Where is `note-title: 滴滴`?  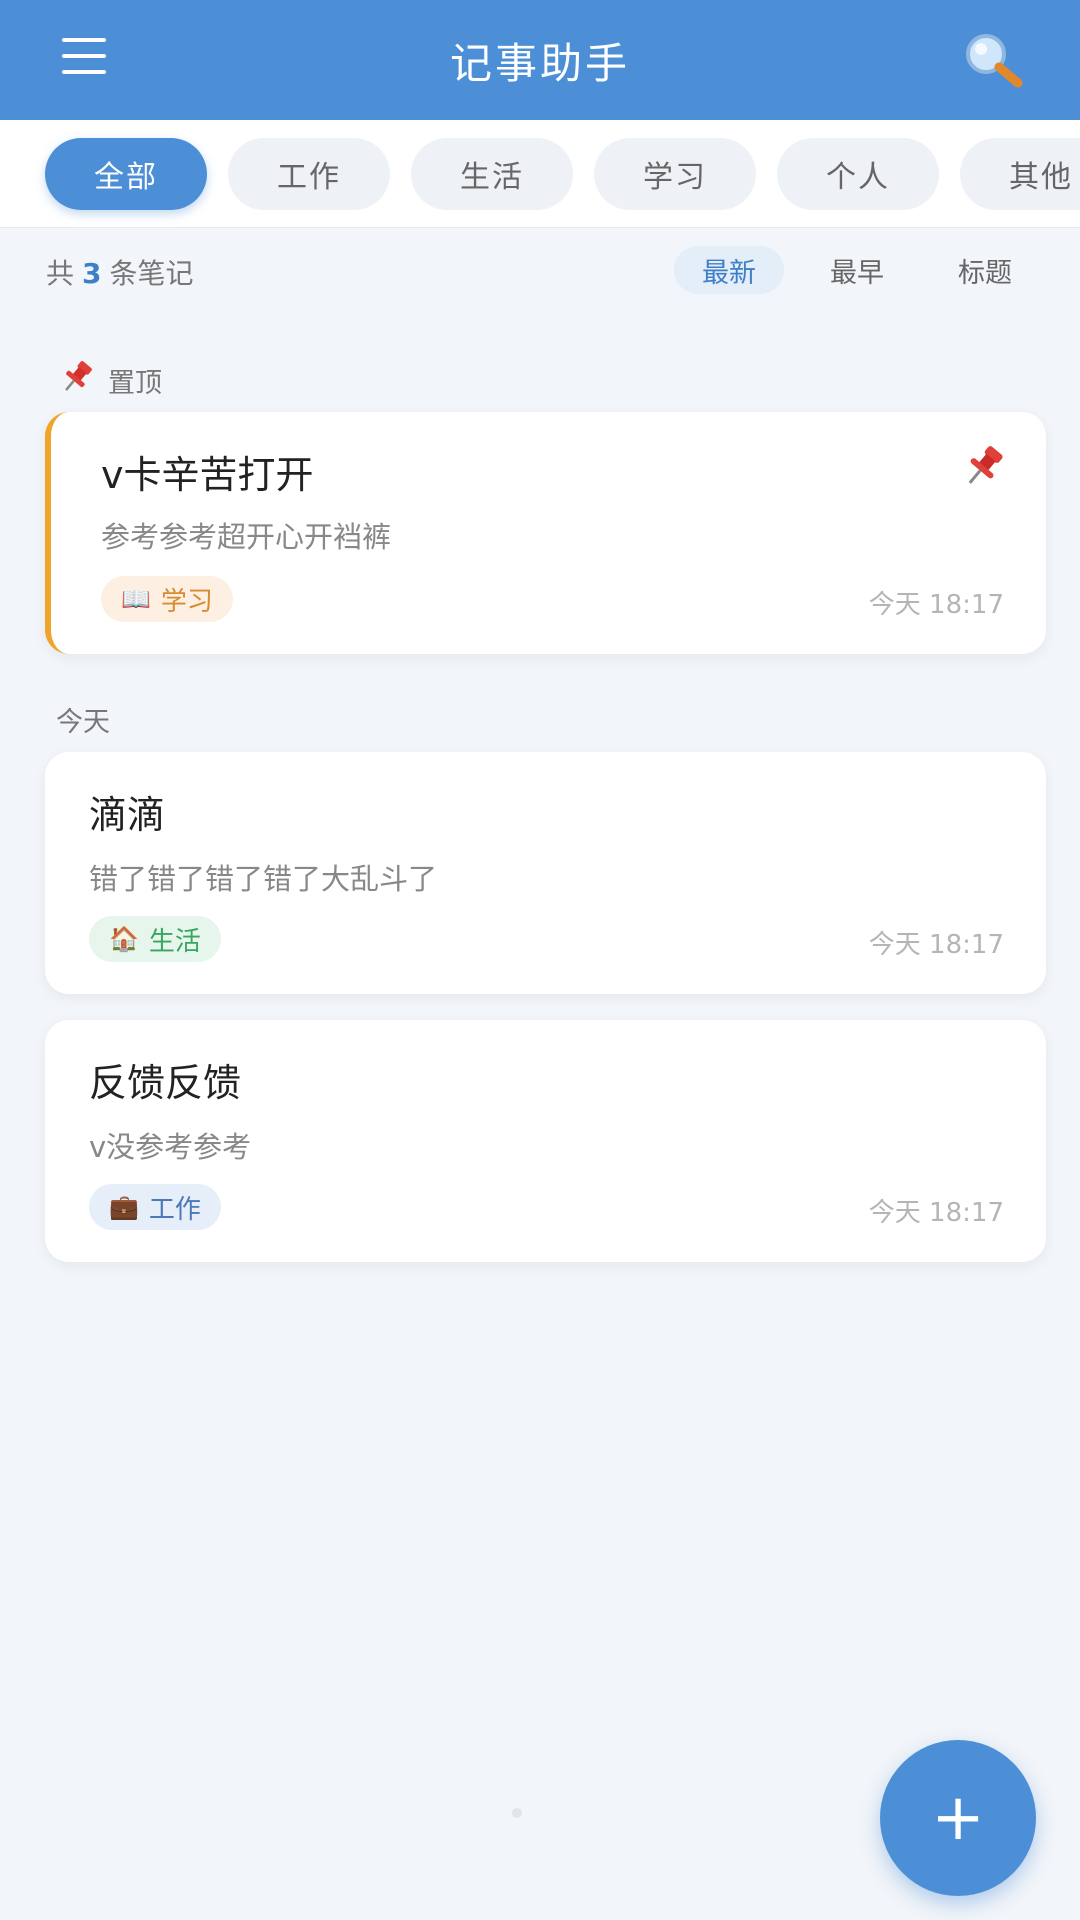
note-title: 滴滴 is located at coordinates (127, 815).